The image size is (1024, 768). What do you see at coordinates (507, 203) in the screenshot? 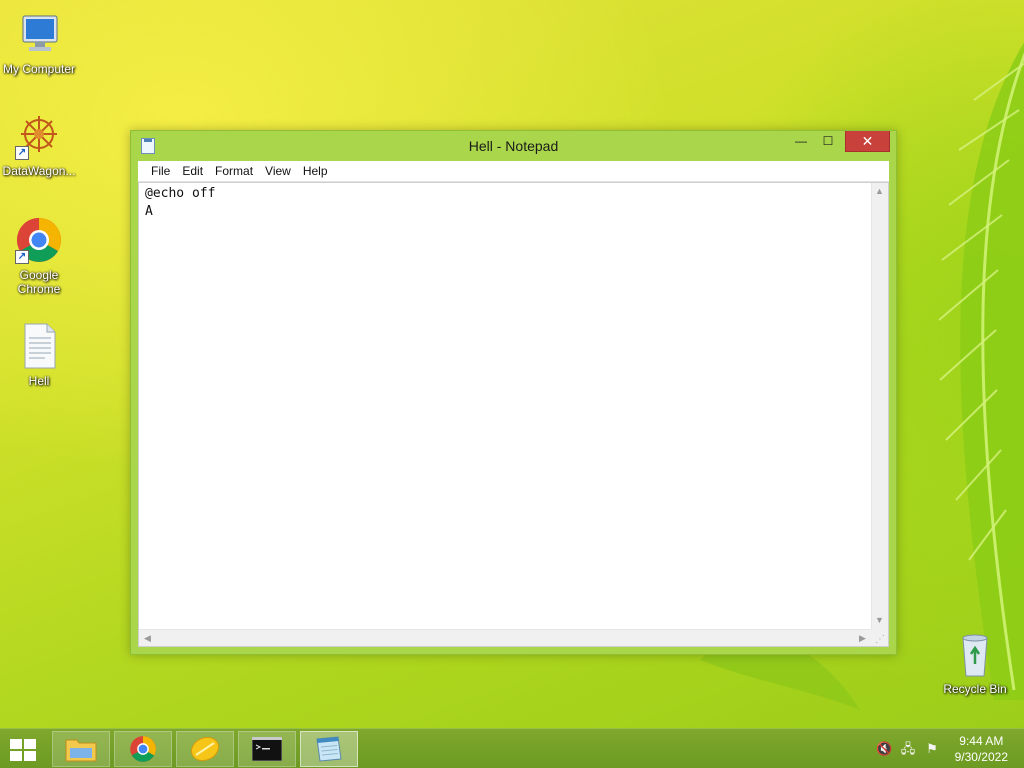
I see `editor-content: @echo off A` at bounding box center [507, 203].